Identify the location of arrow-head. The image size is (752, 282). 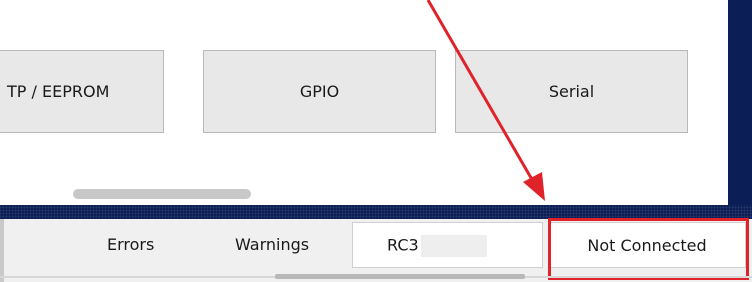
(534, 186).